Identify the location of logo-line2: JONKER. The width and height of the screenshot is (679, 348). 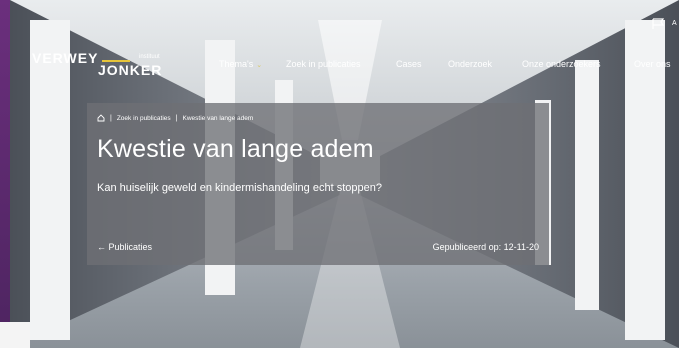
(130, 70).